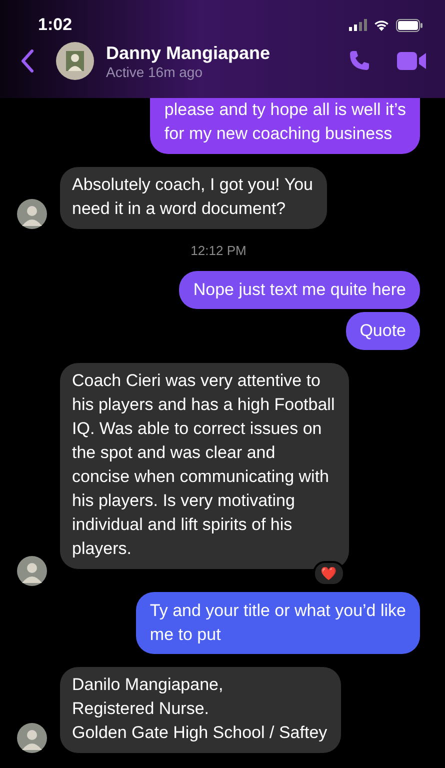 This screenshot has height=768, width=445. I want to click on contact-name: Danny Mangiapane, so click(189, 53).